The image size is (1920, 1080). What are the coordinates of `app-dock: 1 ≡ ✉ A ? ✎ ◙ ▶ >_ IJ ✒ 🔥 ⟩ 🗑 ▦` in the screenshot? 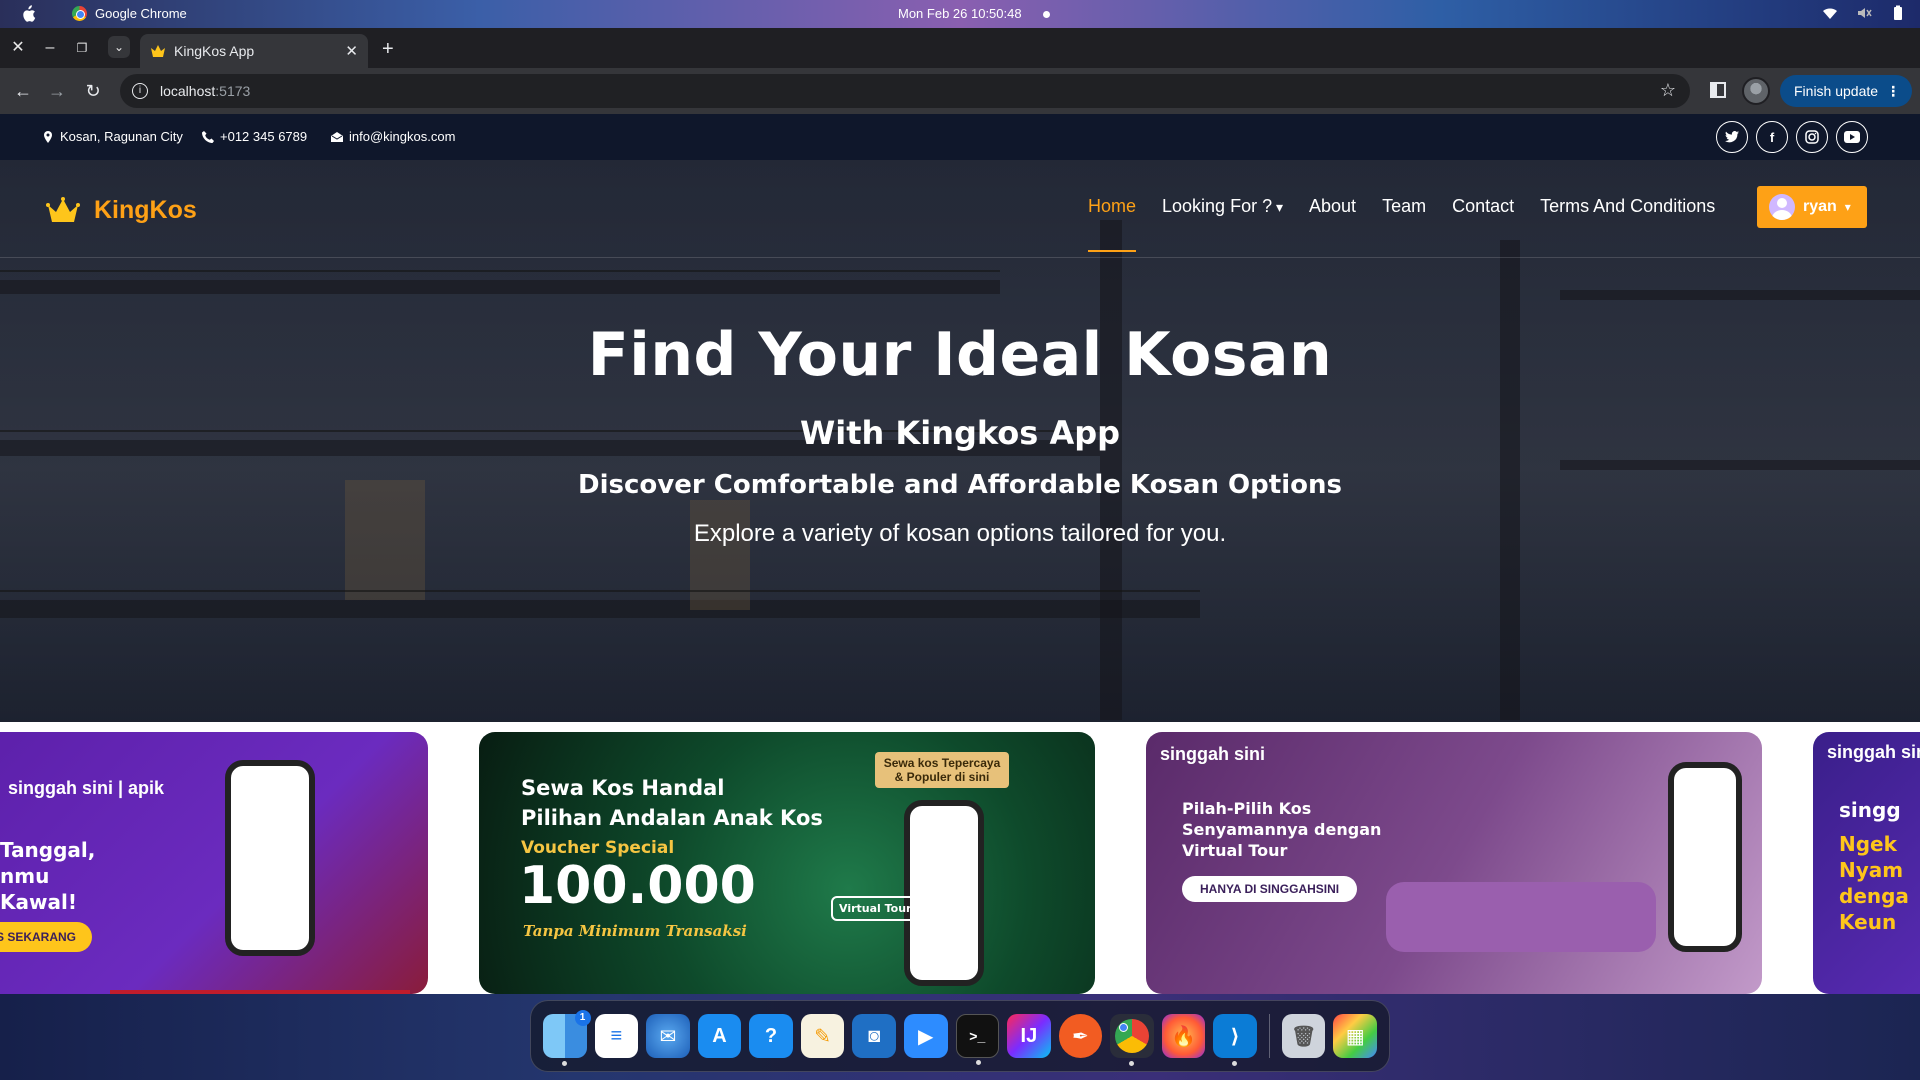 It's located at (960, 1036).